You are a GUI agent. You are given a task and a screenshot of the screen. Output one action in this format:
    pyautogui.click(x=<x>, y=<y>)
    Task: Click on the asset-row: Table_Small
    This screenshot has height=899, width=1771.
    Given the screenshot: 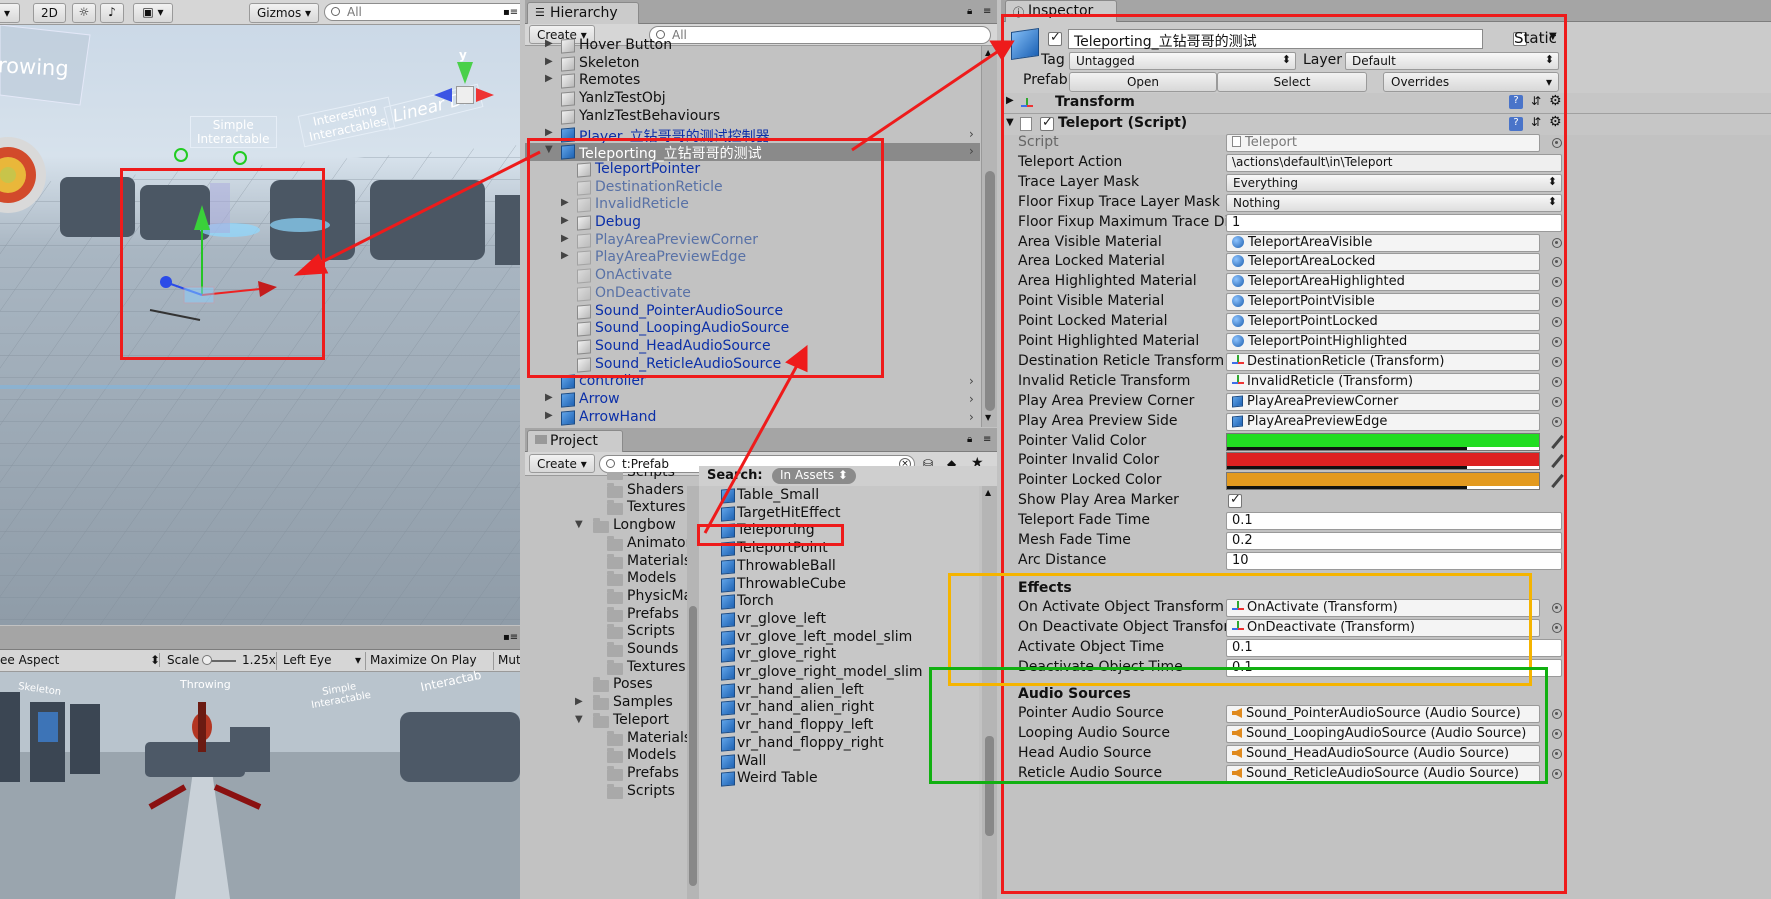 What is the action you would take?
    pyautogui.click(x=839, y=496)
    